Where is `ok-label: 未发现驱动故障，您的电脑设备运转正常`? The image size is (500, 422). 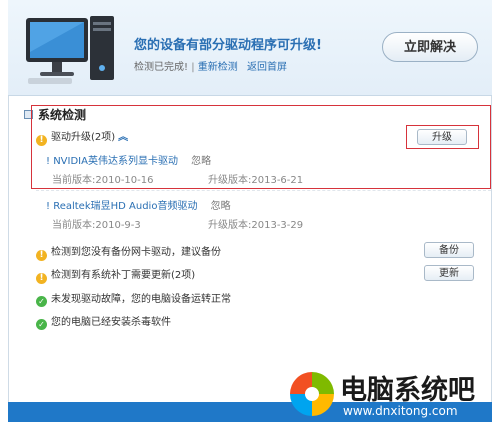
ok-label: 未发现驱动故障，您的电脑设备运转正常 is located at coordinates (141, 299).